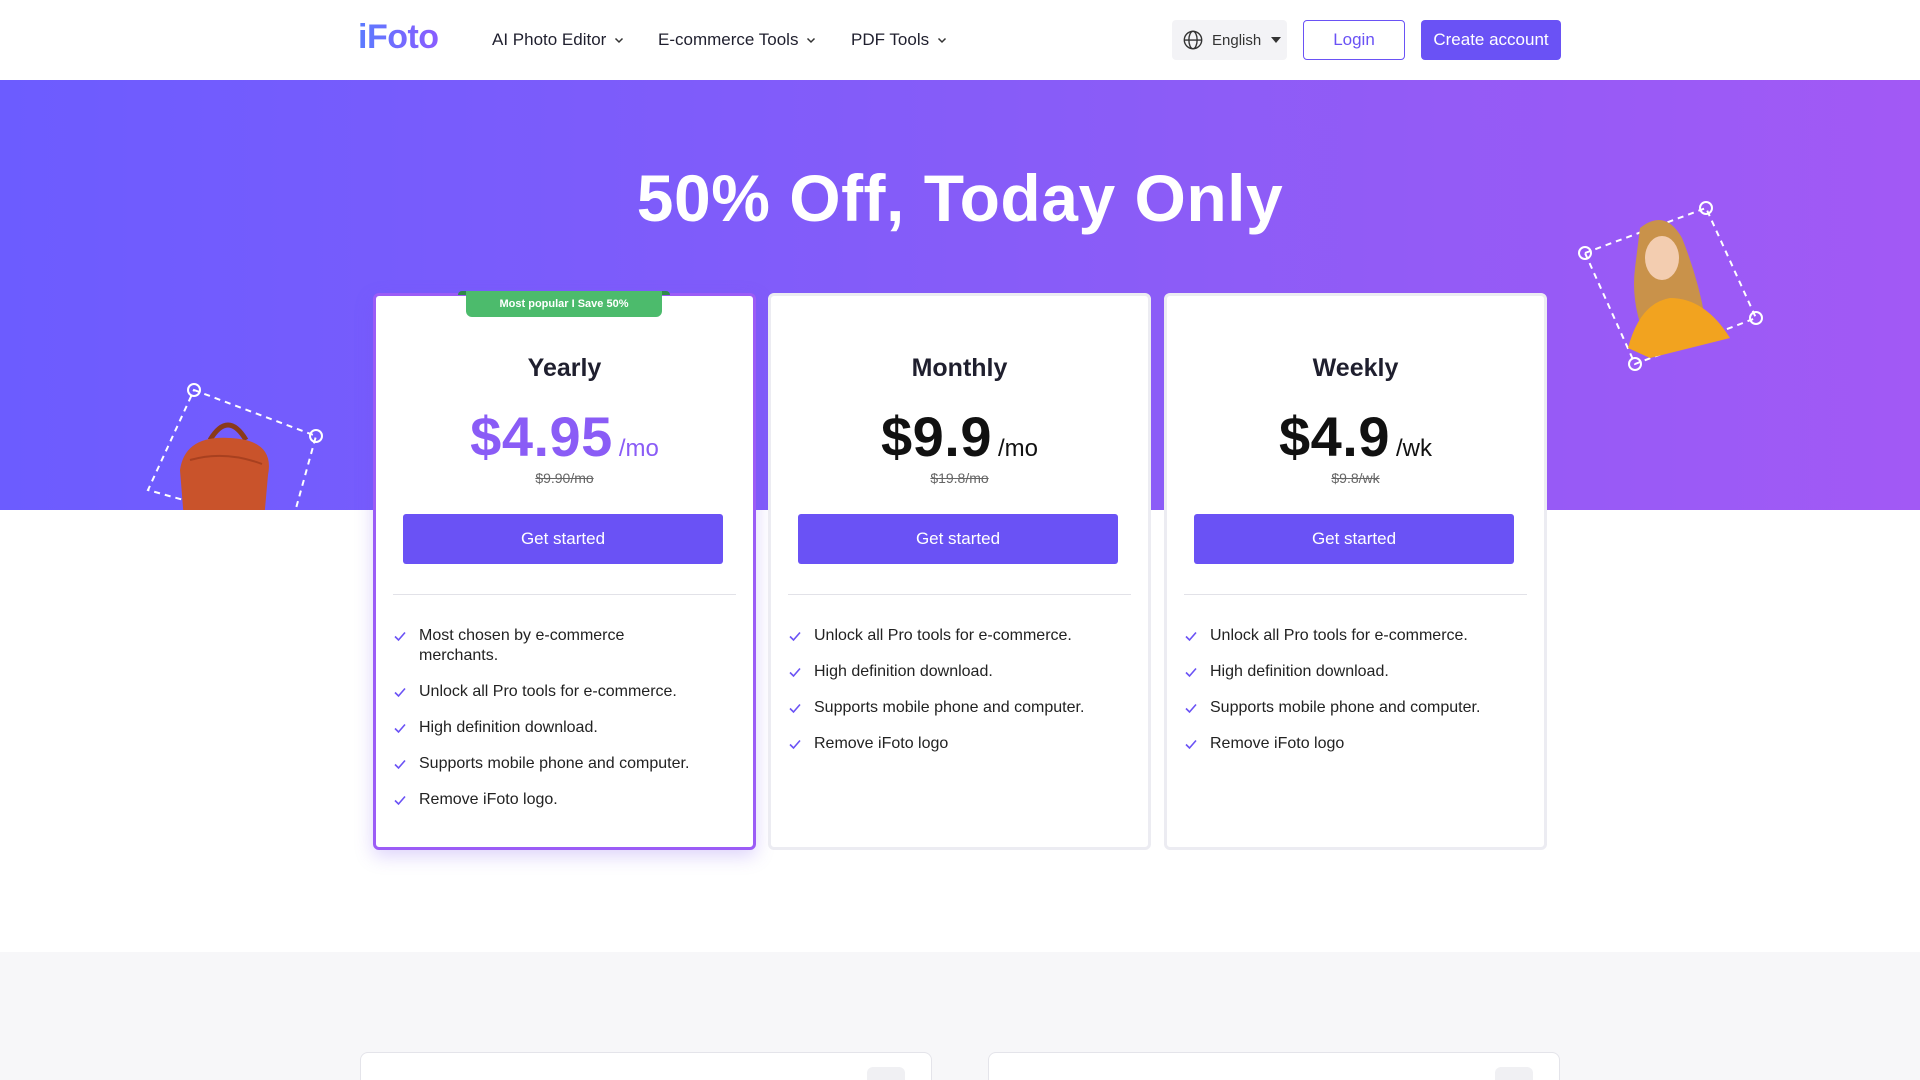 This screenshot has width=1920, height=1080. What do you see at coordinates (564, 478) in the screenshot?
I see `old-price: $9.90/mo` at bounding box center [564, 478].